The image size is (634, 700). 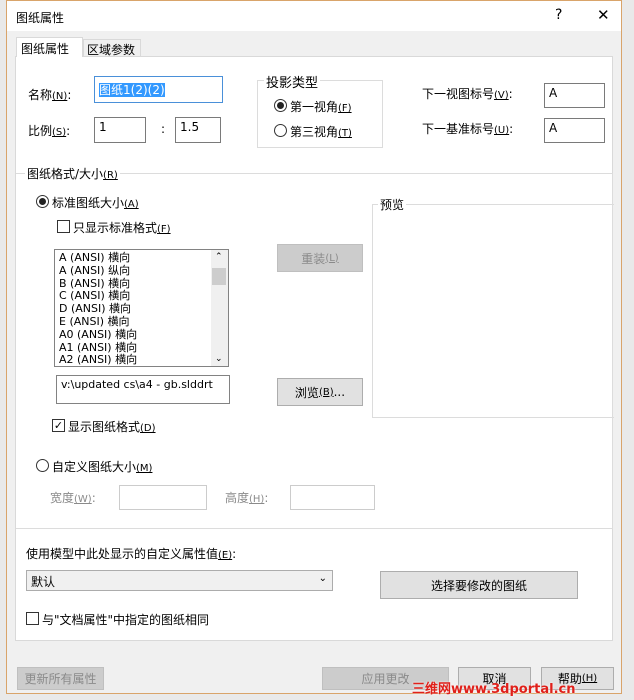 I want to click on scroll-up-icon: ⌃, so click(x=219, y=257).